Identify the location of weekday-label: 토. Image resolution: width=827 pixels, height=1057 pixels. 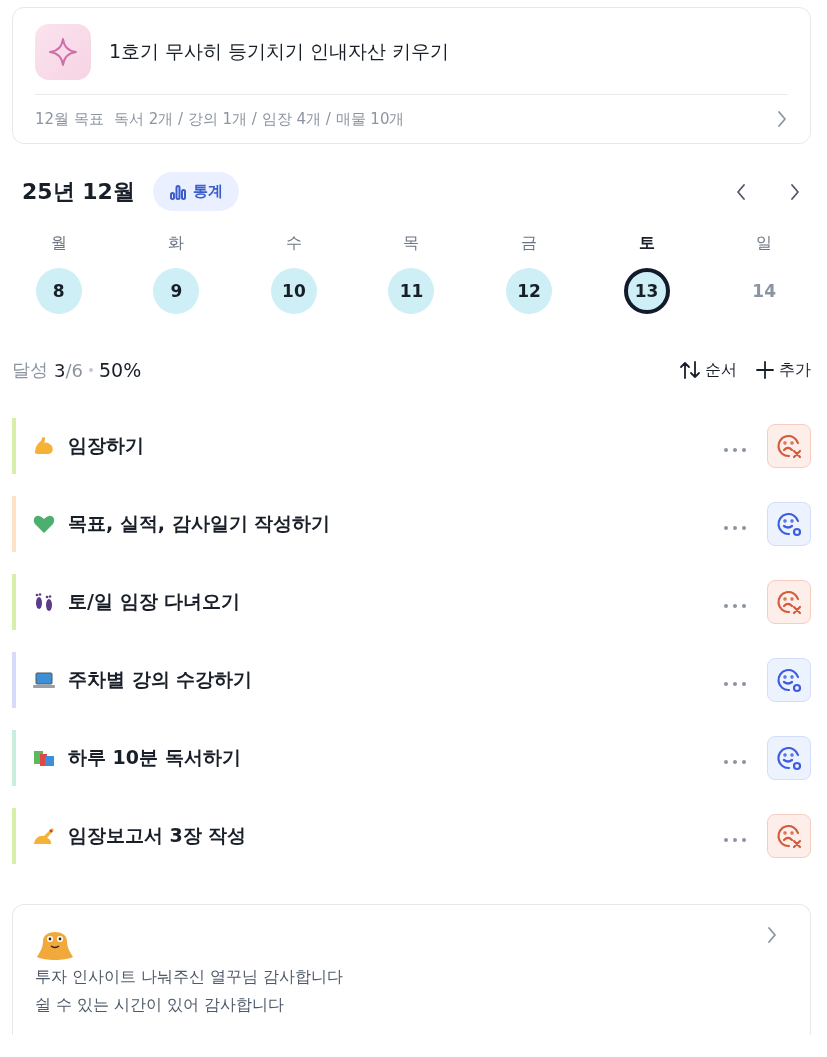
(646, 243).